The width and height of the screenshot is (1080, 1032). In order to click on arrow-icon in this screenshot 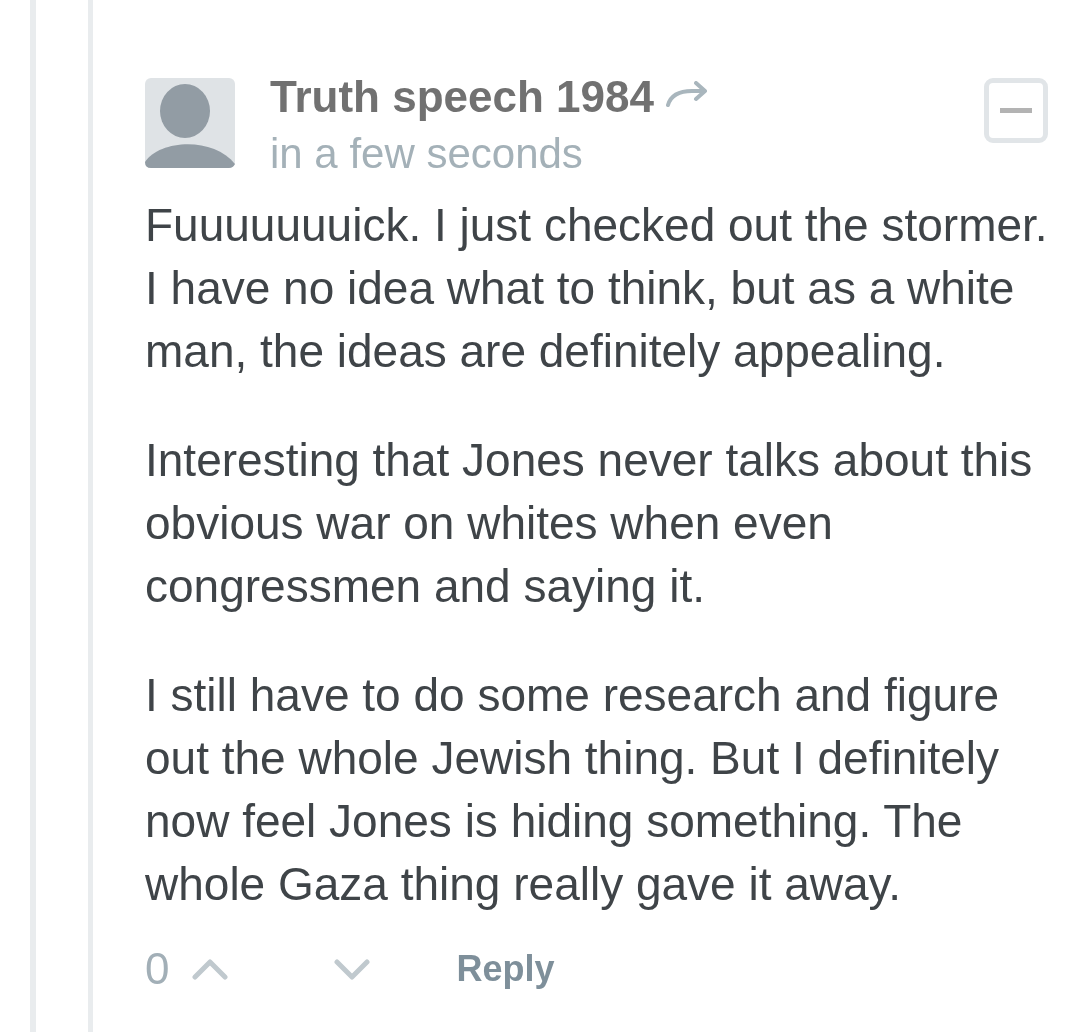, I will do `click(687, 94)`.